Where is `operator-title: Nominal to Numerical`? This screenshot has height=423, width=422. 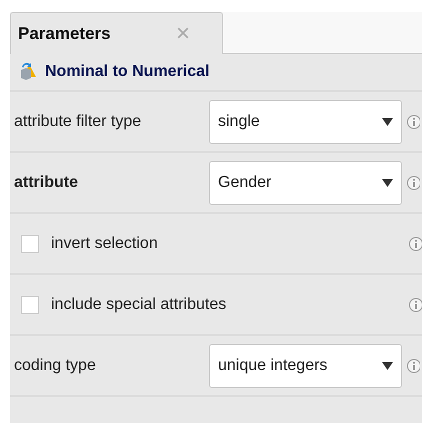 operator-title: Nominal to Numerical is located at coordinates (127, 72).